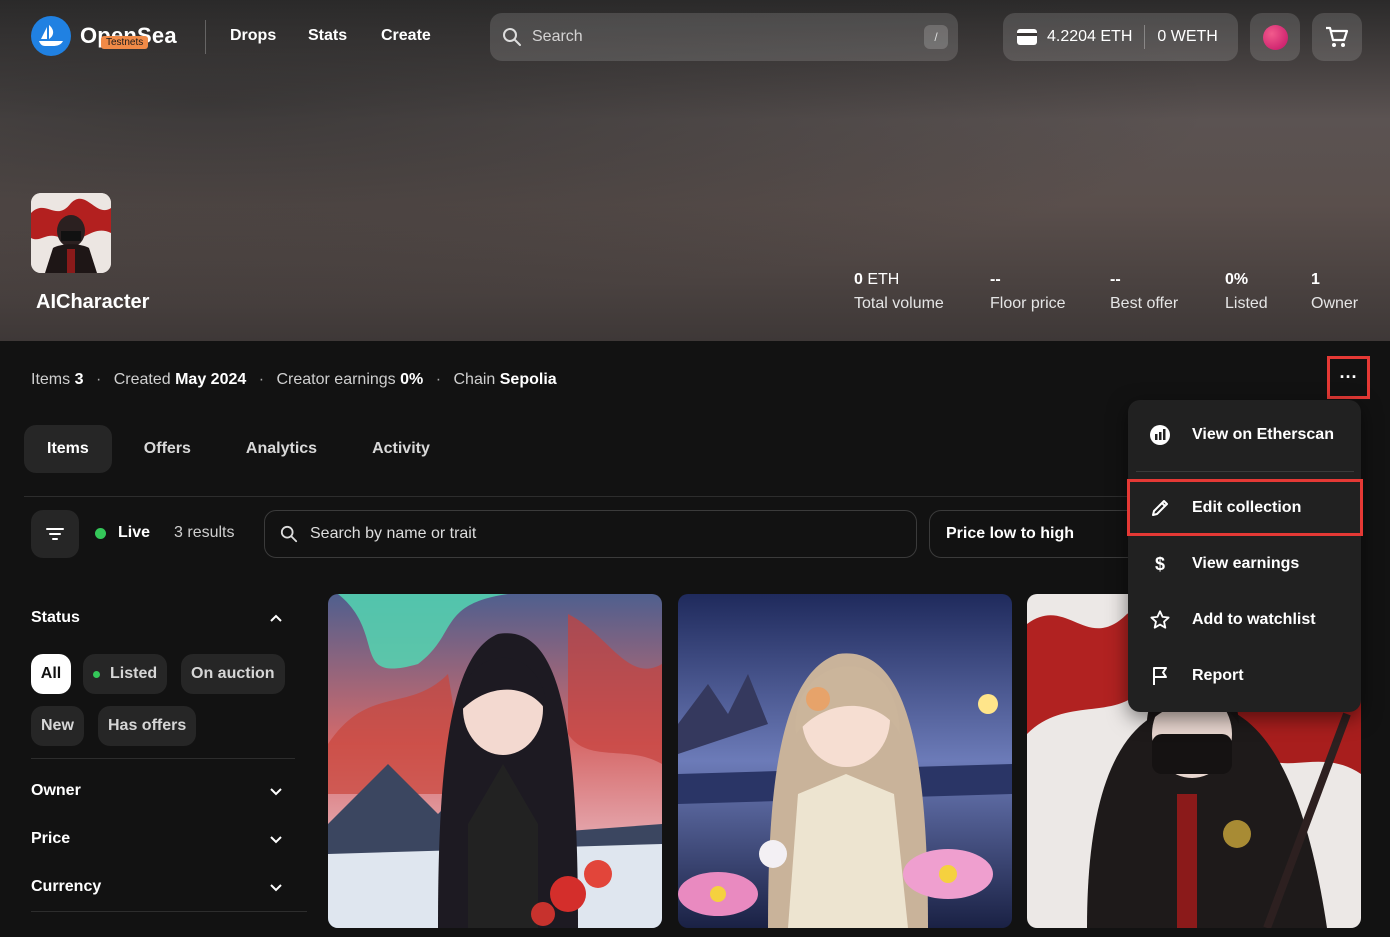 This screenshot has height=937, width=1390. What do you see at coordinates (163, 758) in the screenshot?
I see `sidebar-divider` at bounding box center [163, 758].